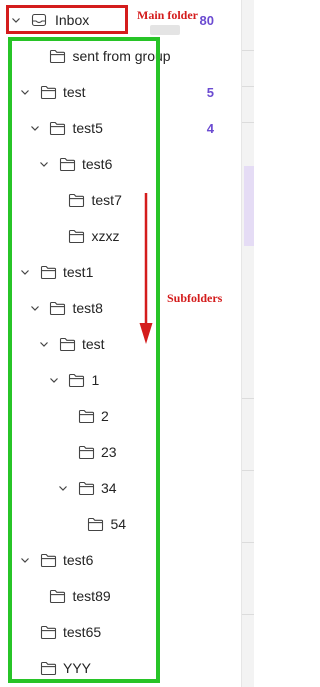  What do you see at coordinates (67, 19) in the screenshot?
I see `main-folder-highlight-box` at bounding box center [67, 19].